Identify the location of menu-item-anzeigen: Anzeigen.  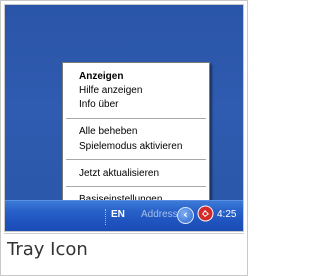
(101, 76).